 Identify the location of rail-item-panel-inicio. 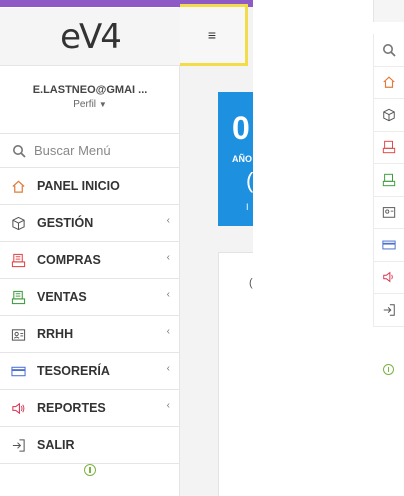
(388, 82).